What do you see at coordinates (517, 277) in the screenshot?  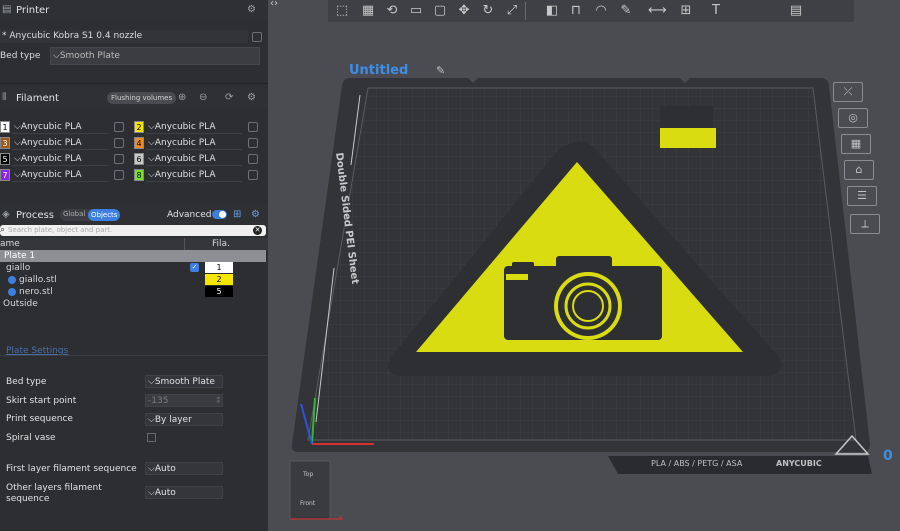 I see `camera-slot` at bounding box center [517, 277].